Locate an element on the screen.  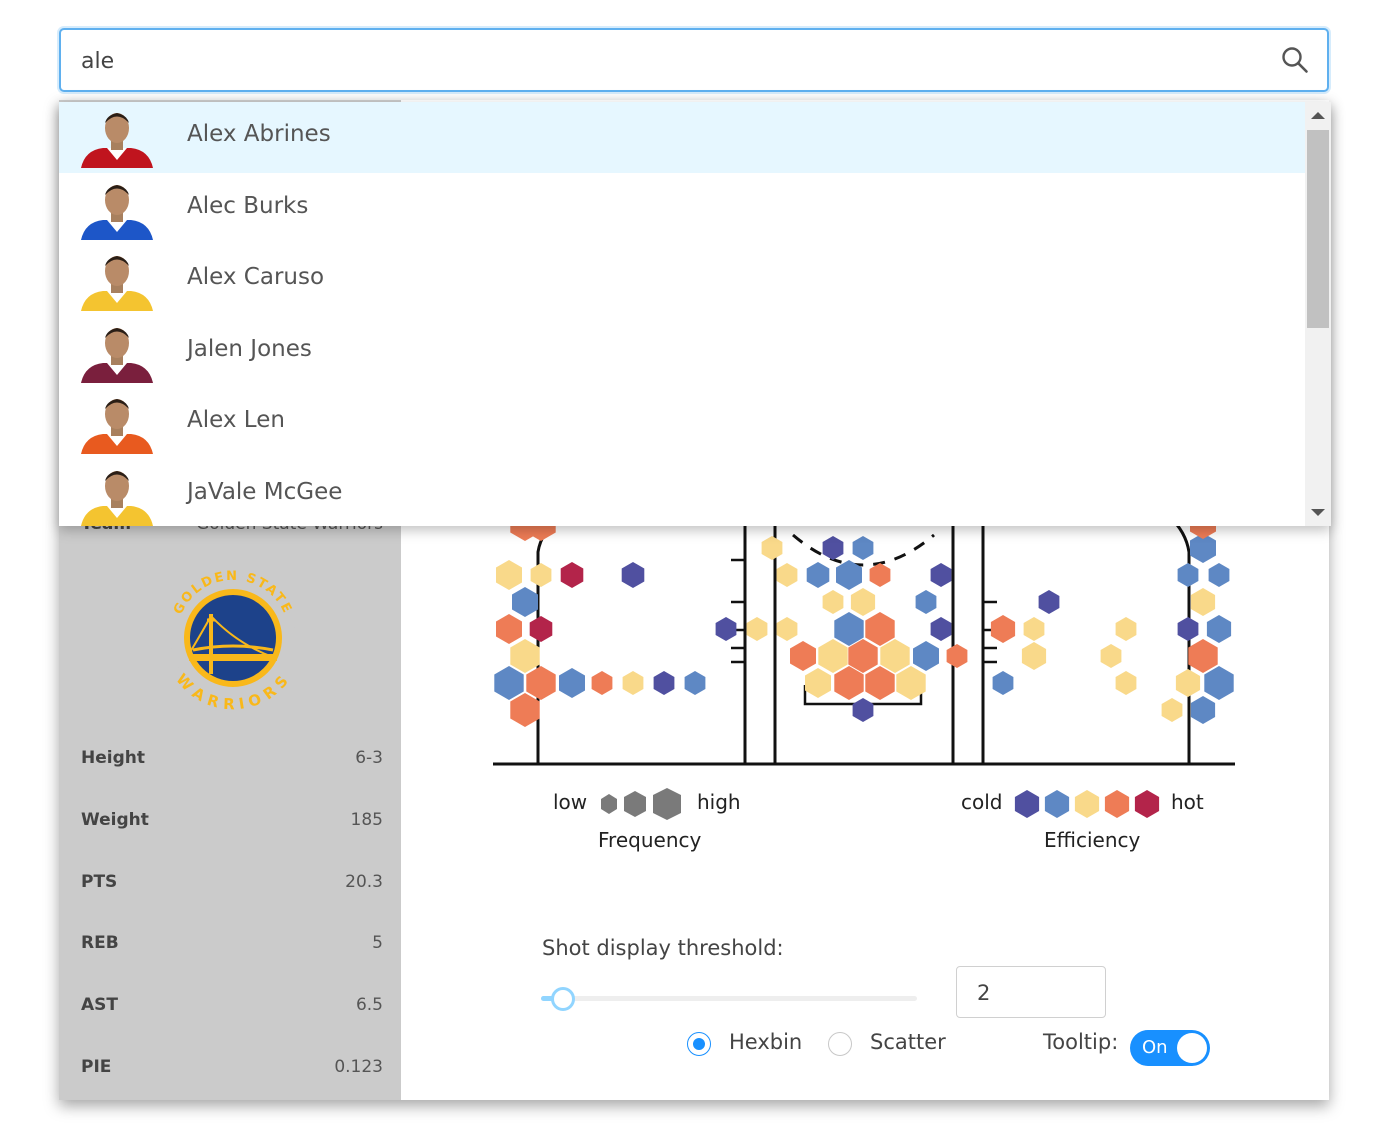
eff-hot-label: hot is located at coordinates (1187, 802).